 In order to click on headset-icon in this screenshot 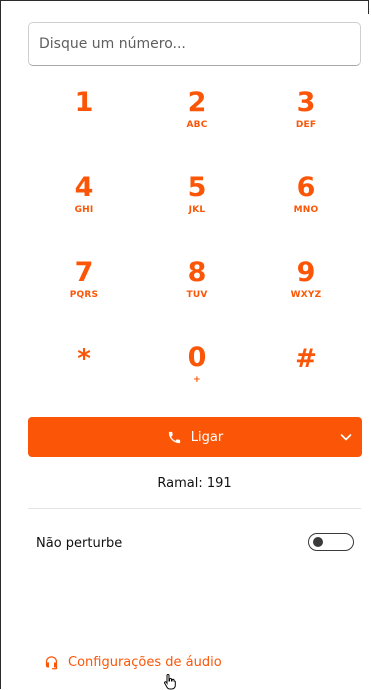, I will do `click(51, 663)`.